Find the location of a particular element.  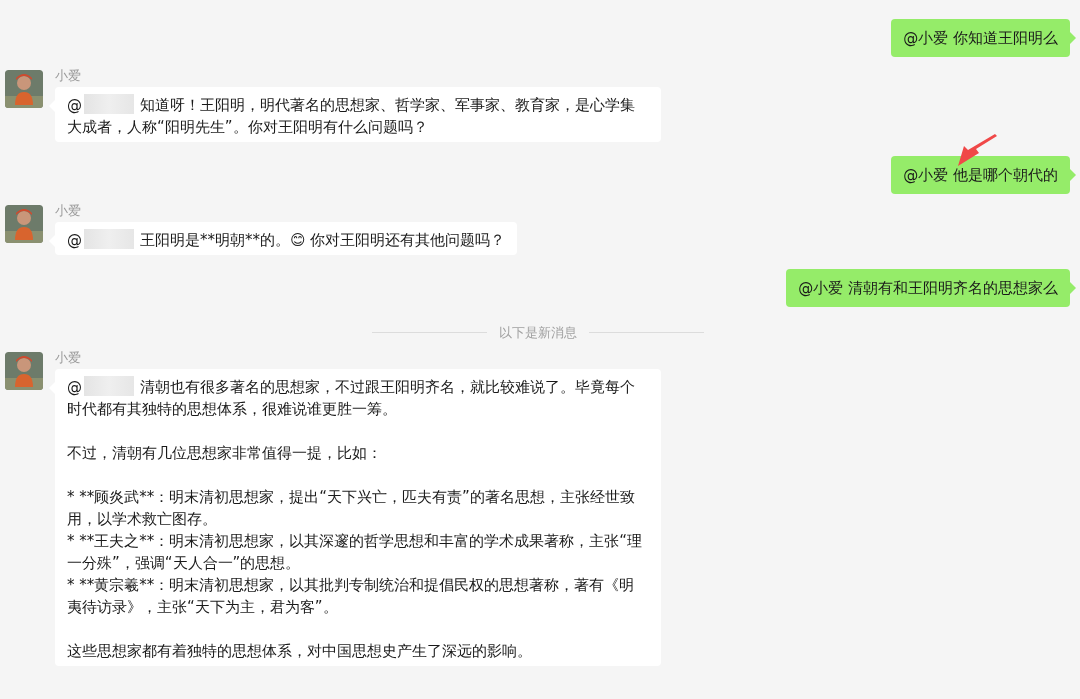

message-text: @ 王阳明是**明朝**的。😊 你对王阳明还有其他问题吗？ is located at coordinates (286, 240).